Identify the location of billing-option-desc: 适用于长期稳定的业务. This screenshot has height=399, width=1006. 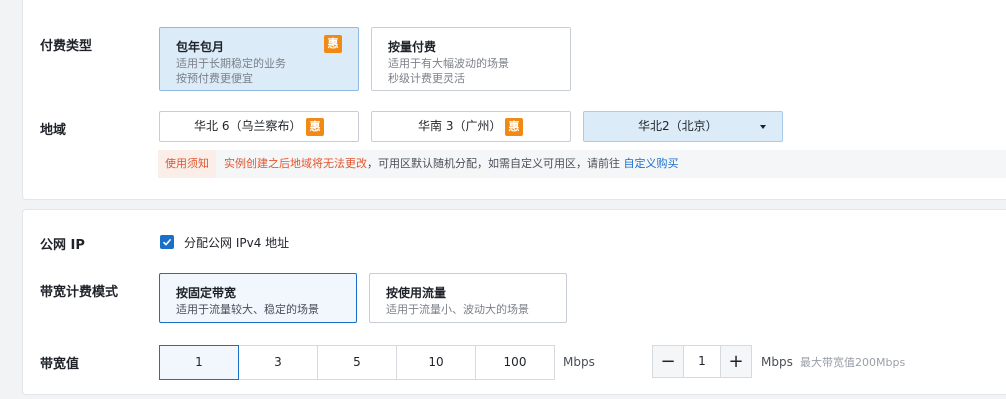
(231, 63).